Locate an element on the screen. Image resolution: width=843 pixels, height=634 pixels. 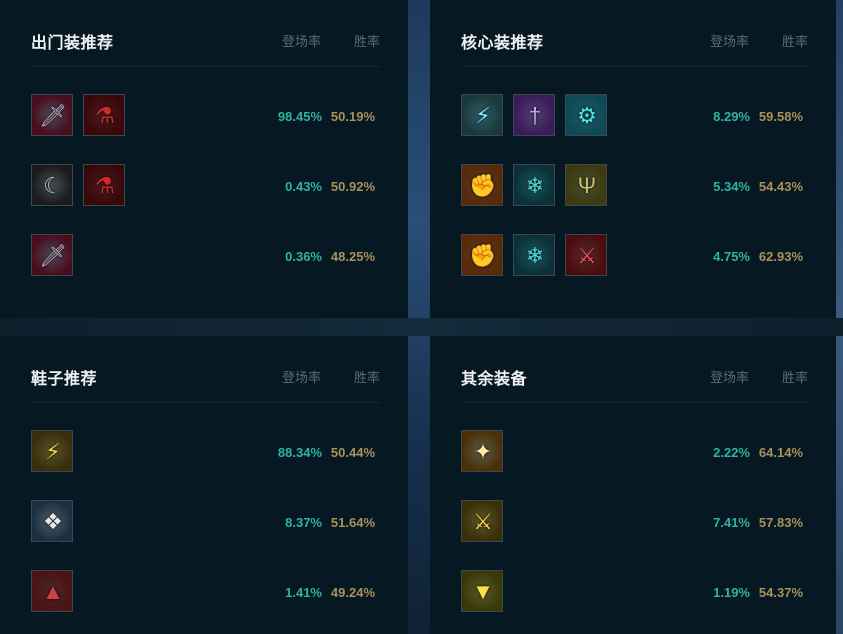
scythe-icon-glyph: ☾ is located at coordinates (53, 185).